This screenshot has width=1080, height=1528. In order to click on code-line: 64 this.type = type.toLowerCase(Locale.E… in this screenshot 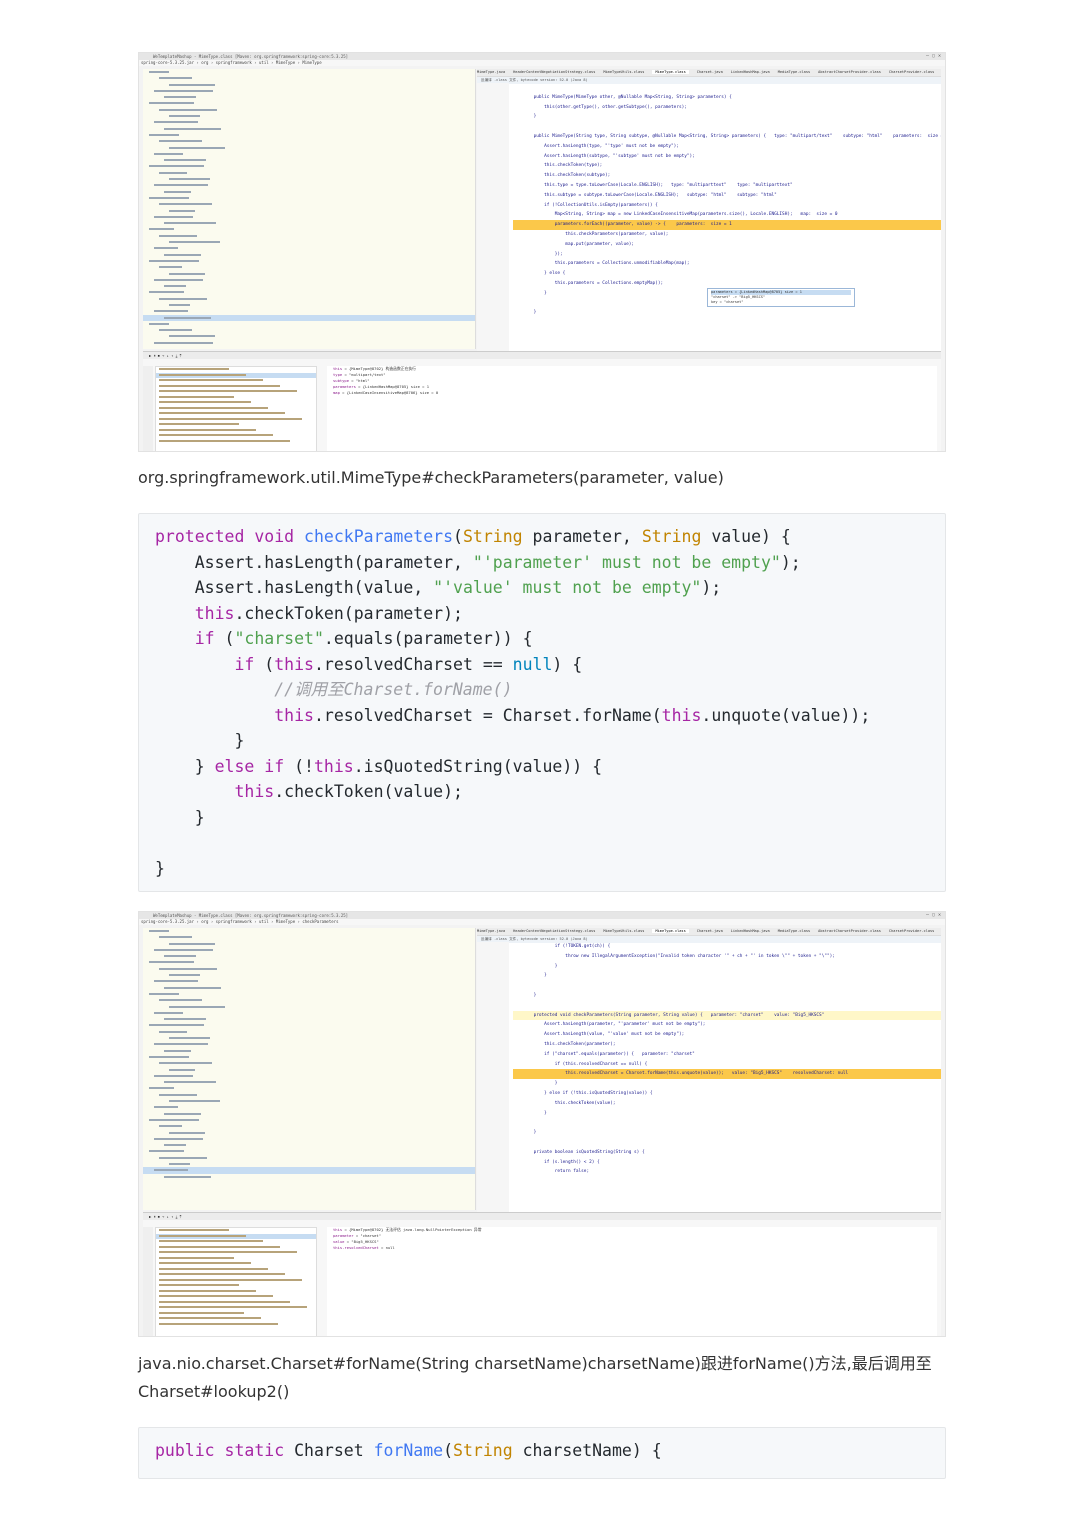, I will do `click(727, 186)`.